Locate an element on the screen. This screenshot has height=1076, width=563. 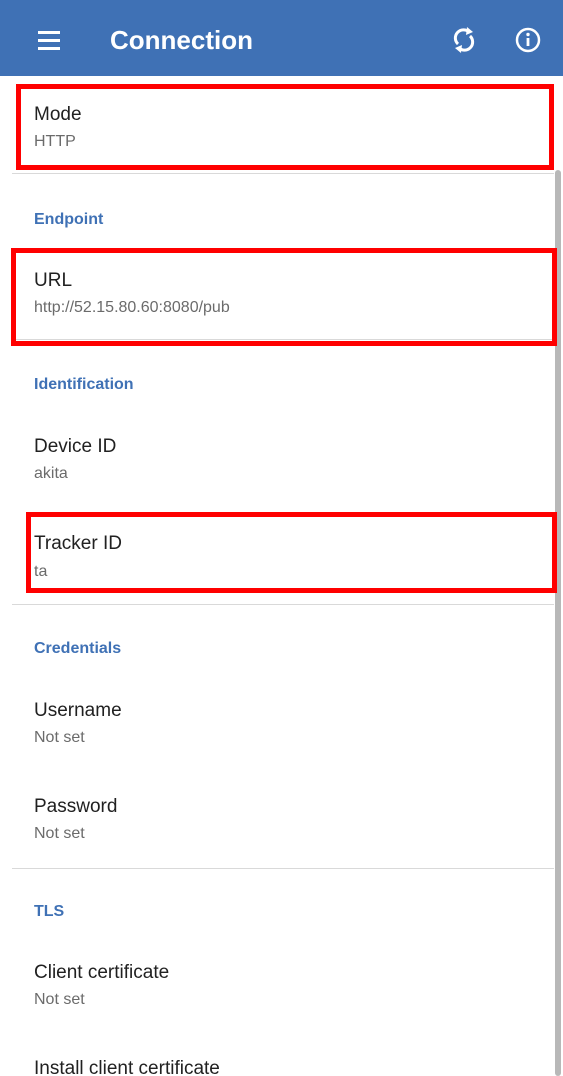
pref-device-id: Device ID akita is located at coordinates (277, 461).